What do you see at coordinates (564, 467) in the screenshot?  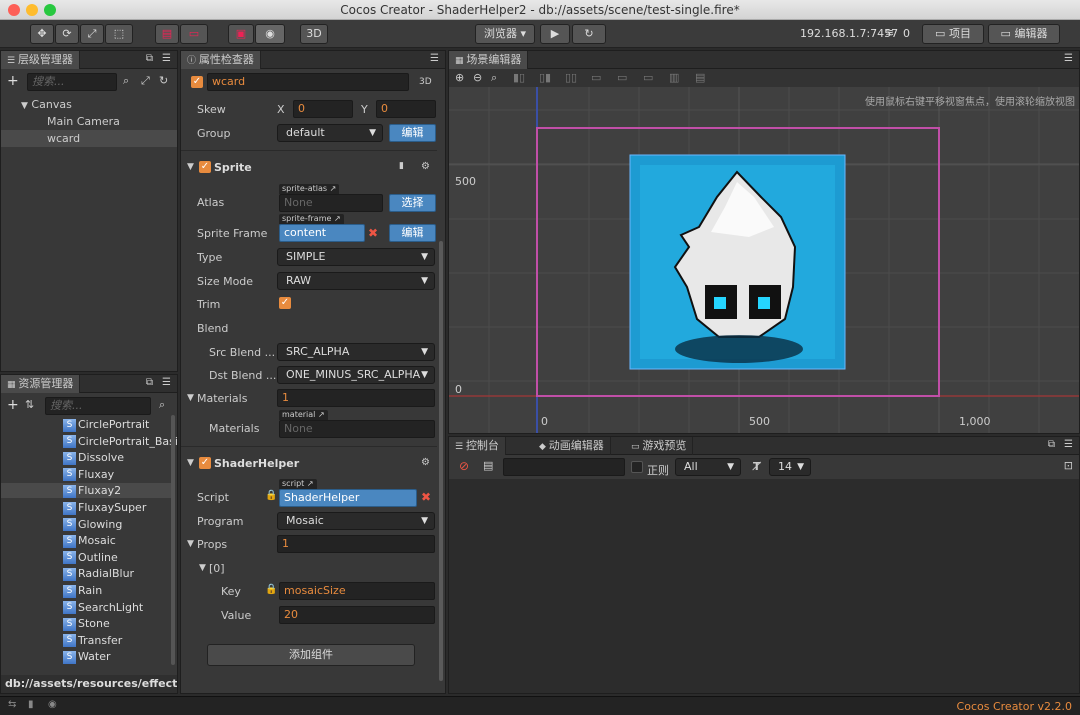 I see `console-filter-input` at bounding box center [564, 467].